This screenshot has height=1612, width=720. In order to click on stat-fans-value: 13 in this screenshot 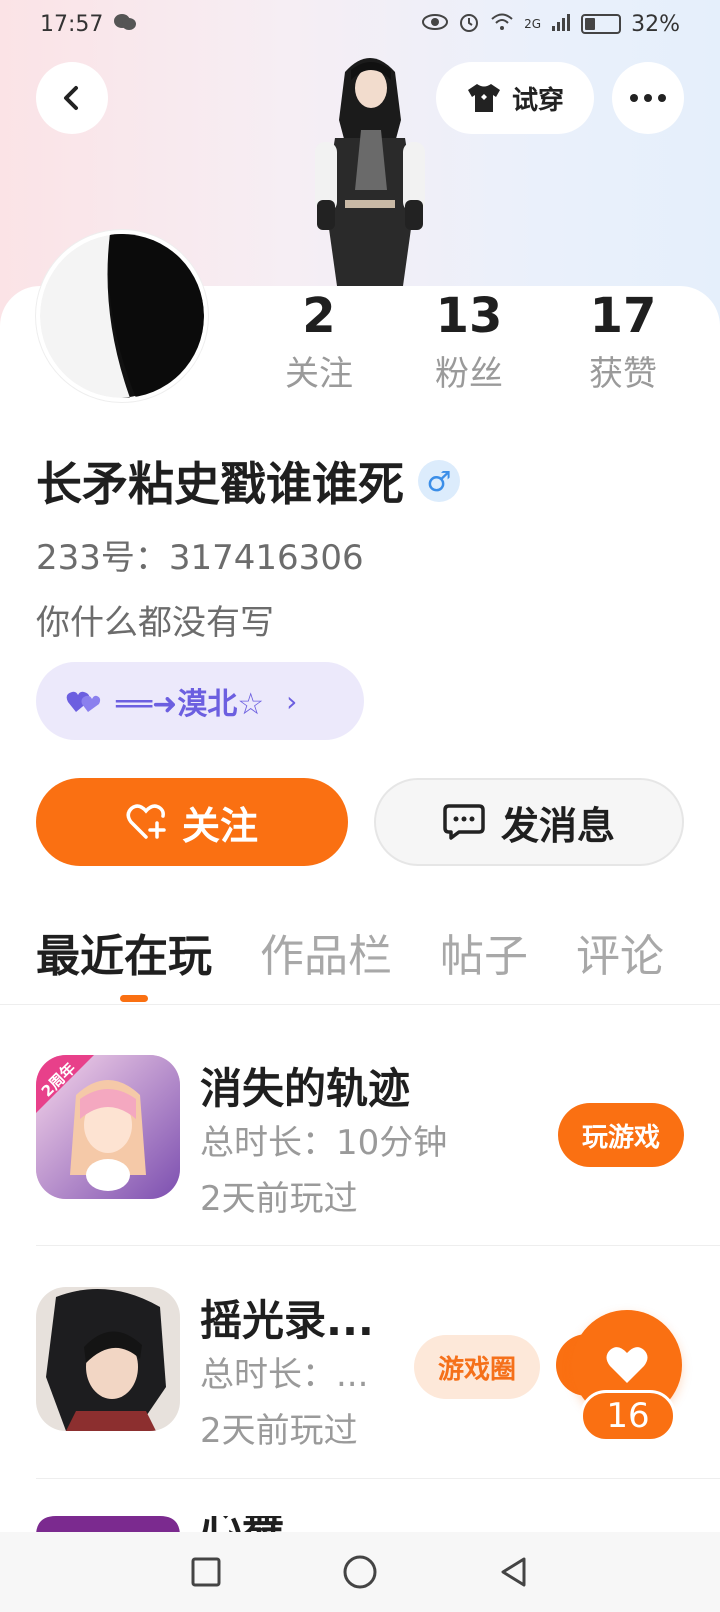, I will do `click(469, 316)`.